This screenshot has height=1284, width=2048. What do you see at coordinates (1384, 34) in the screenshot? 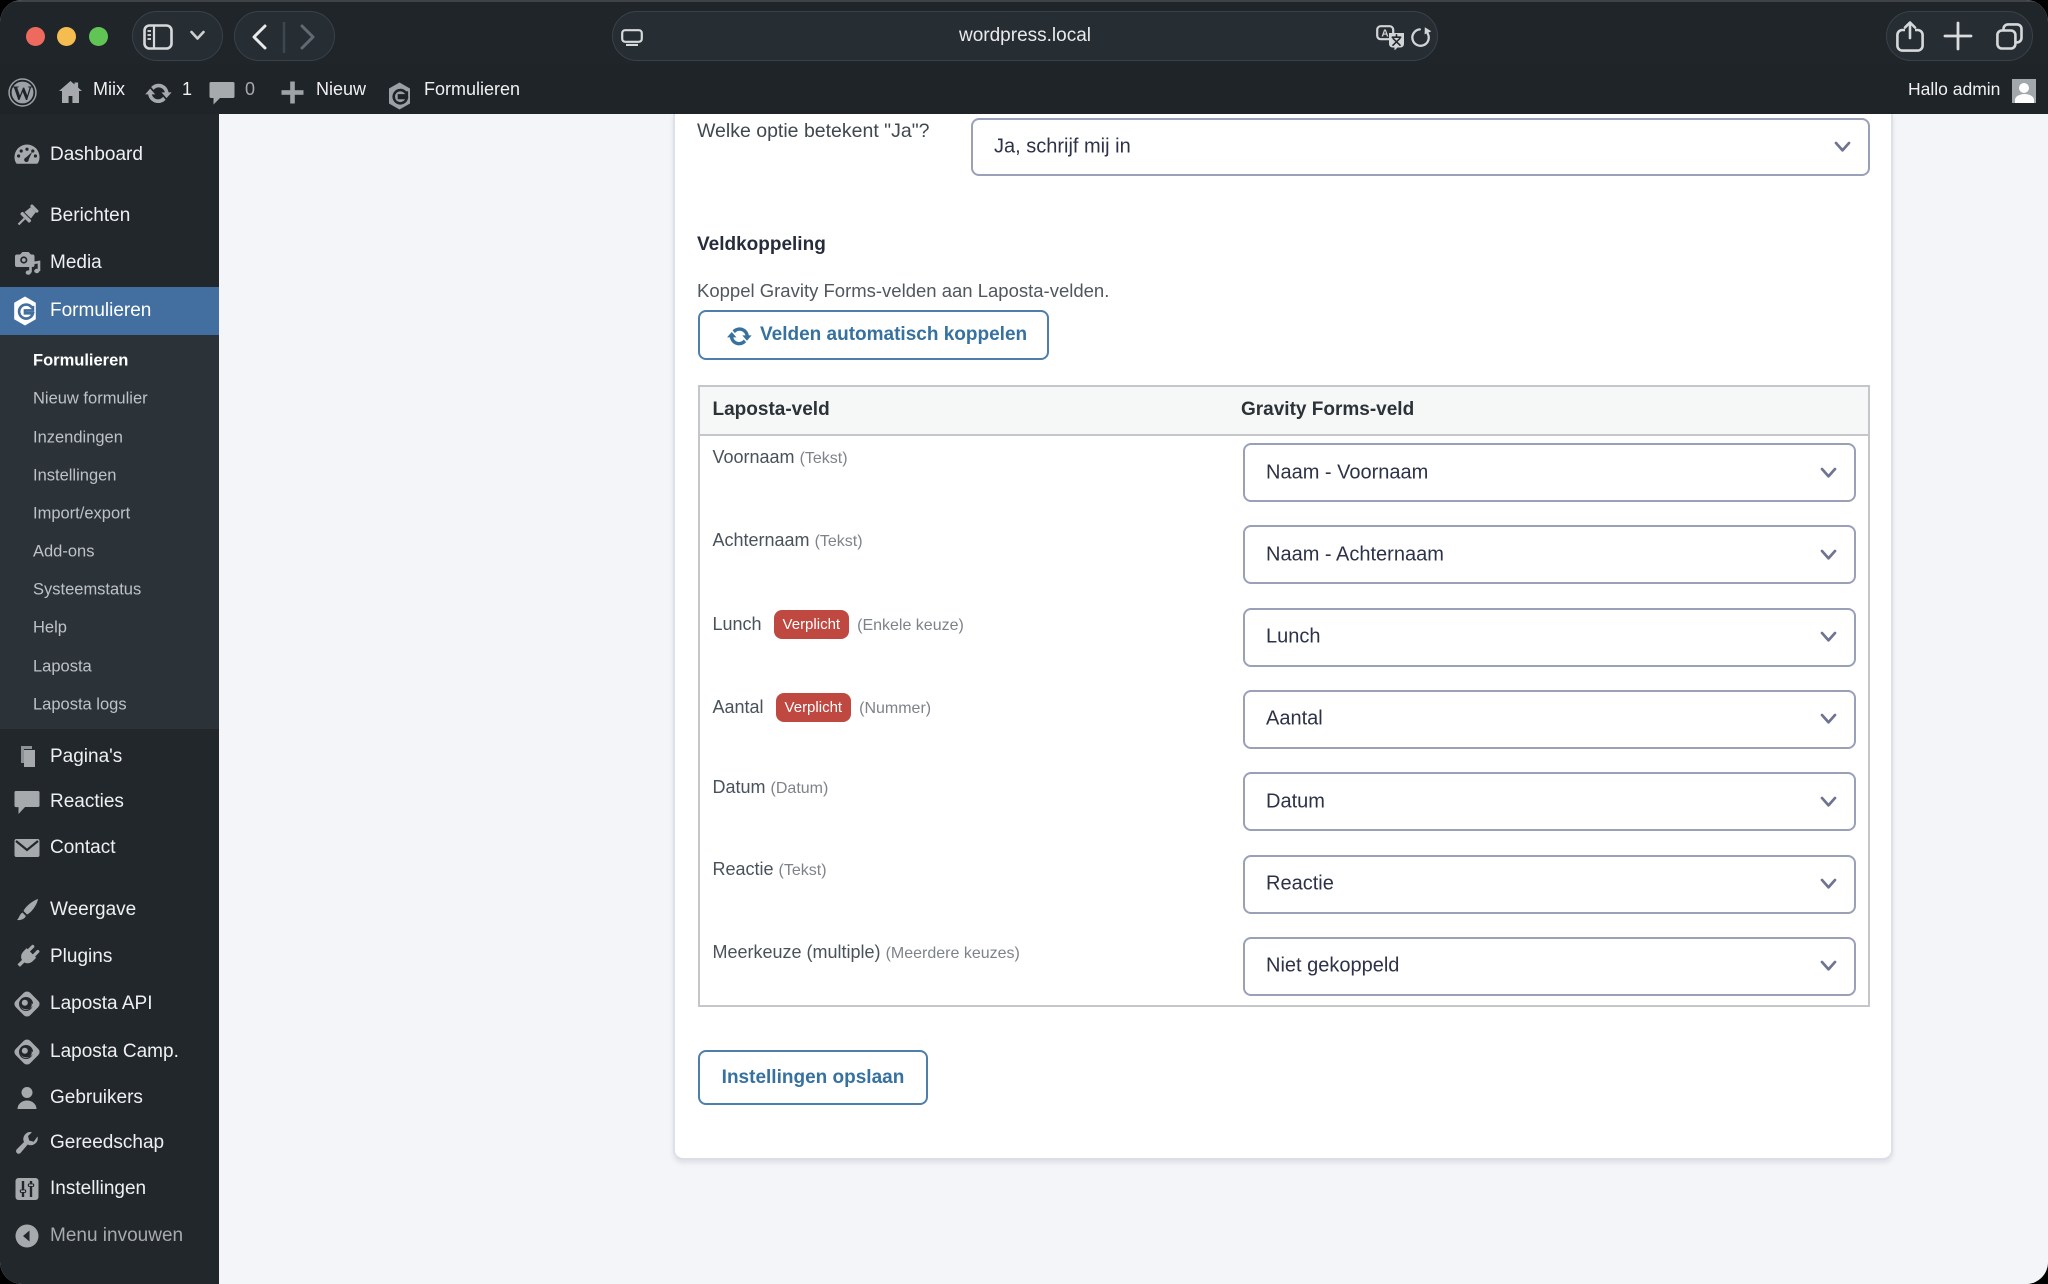
I see `svg-text: A` at bounding box center [1384, 34].